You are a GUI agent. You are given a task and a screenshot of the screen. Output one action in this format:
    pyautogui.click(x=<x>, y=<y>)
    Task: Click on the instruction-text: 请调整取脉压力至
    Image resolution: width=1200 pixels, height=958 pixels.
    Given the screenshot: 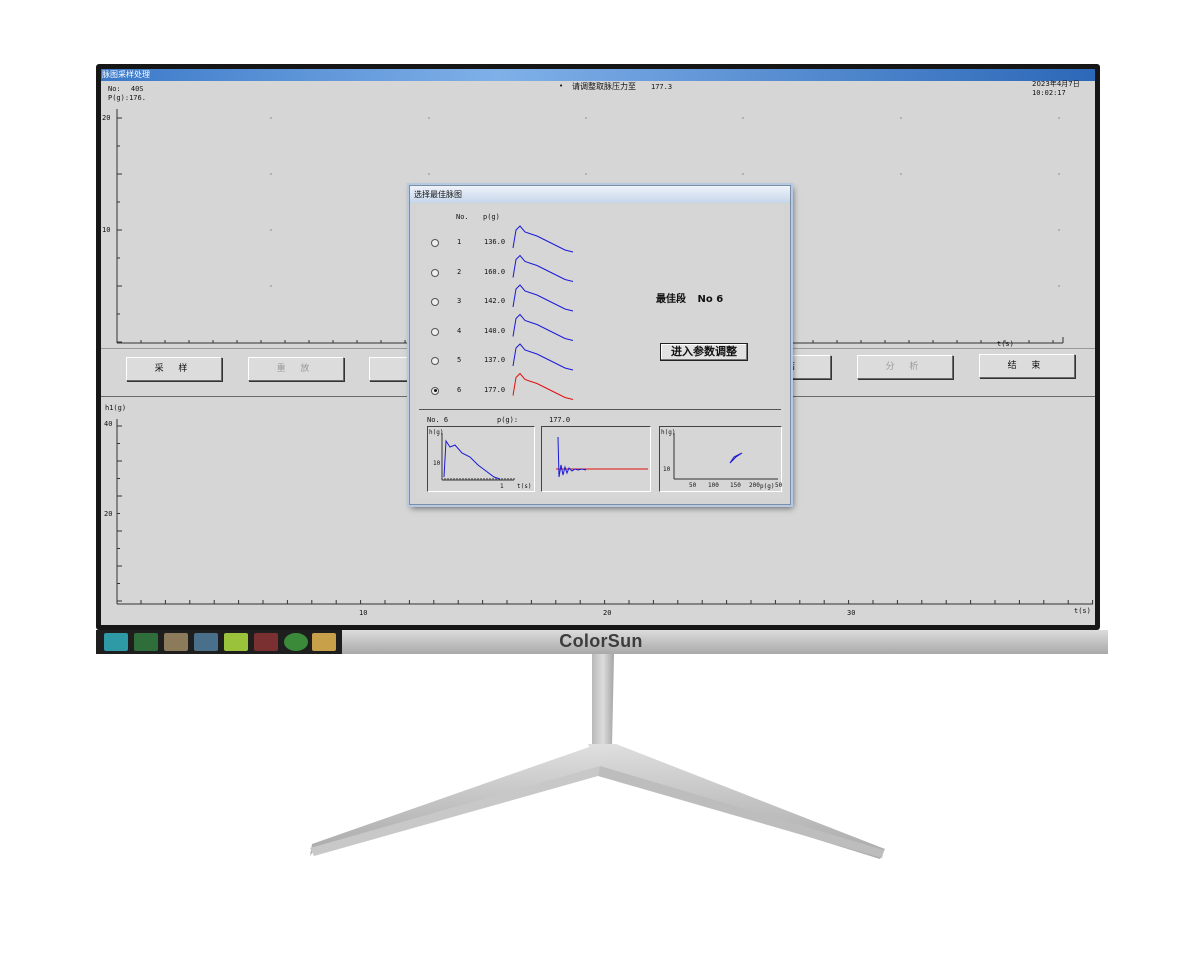 What is the action you would take?
    pyautogui.click(x=604, y=86)
    